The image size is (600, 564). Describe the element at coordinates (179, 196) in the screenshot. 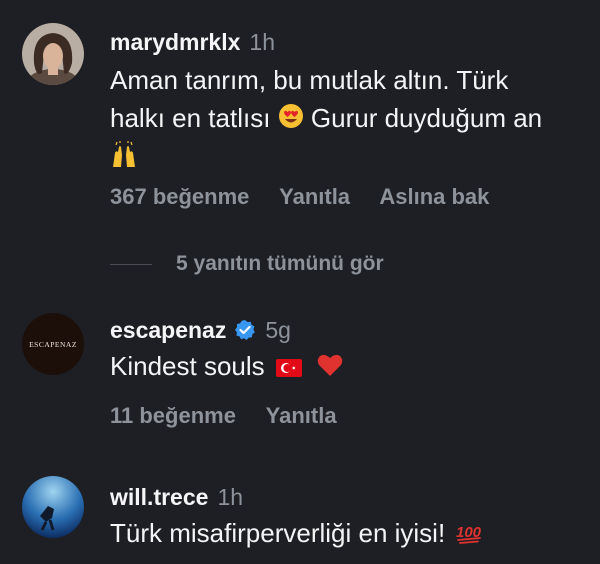

I see `likes-count-button: 367 beğenme` at that location.